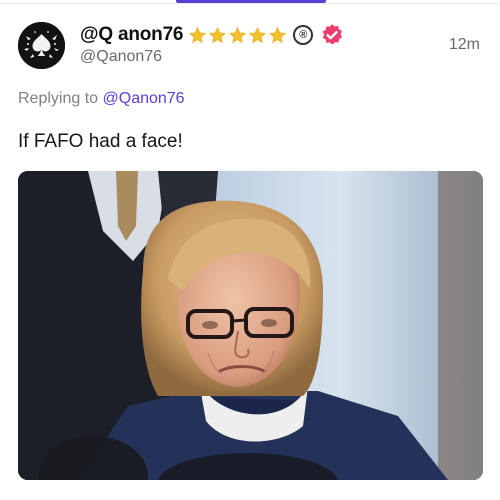 Image resolution: width=500 pixels, height=500 pixels. What do you see at coordinates (101, 99) in the screenshot?
I see `reply-context: Replying to @Qanon76` at bounding box center [101, 99].